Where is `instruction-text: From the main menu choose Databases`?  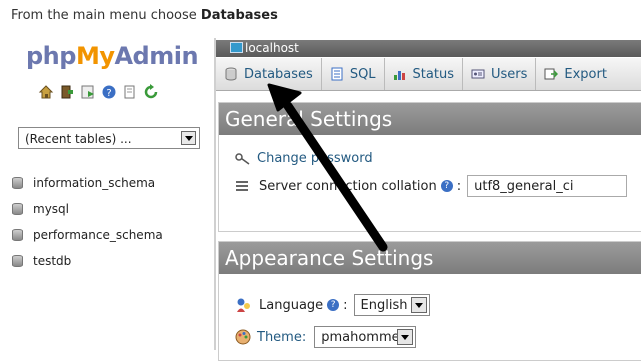
instruction-text: From the main menu choose Databases is located at coordinates (144, 15).